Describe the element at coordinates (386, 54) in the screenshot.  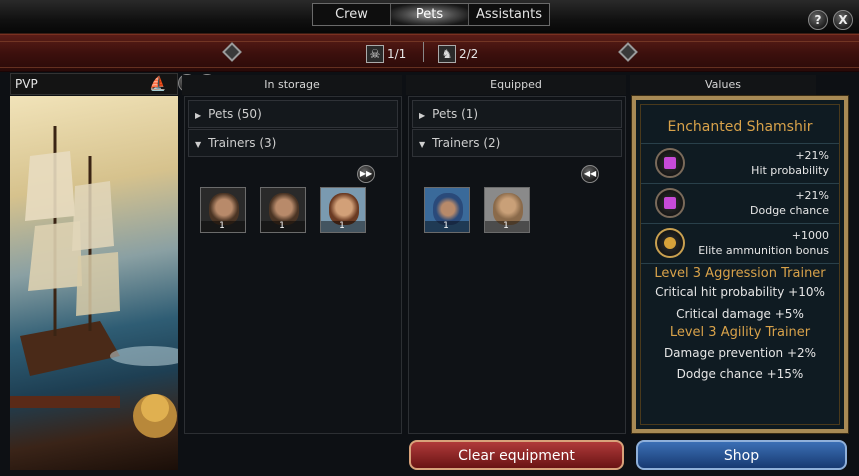
I see `counter-skull: ☠ 1/1` at that location.